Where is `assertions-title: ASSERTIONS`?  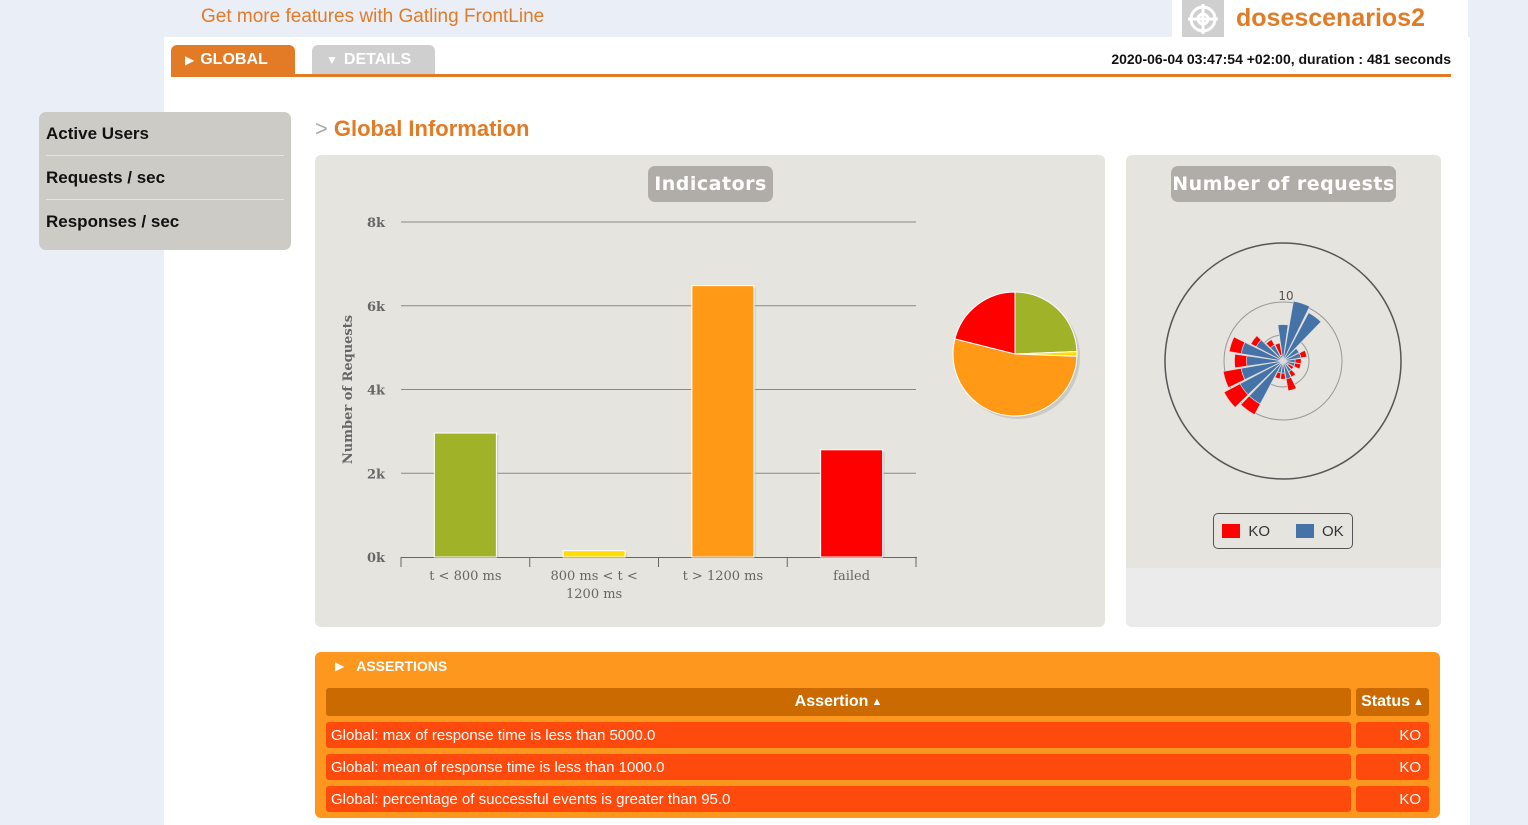
assertions-title: ASSERTIONS is located at coordinates (402, 666).